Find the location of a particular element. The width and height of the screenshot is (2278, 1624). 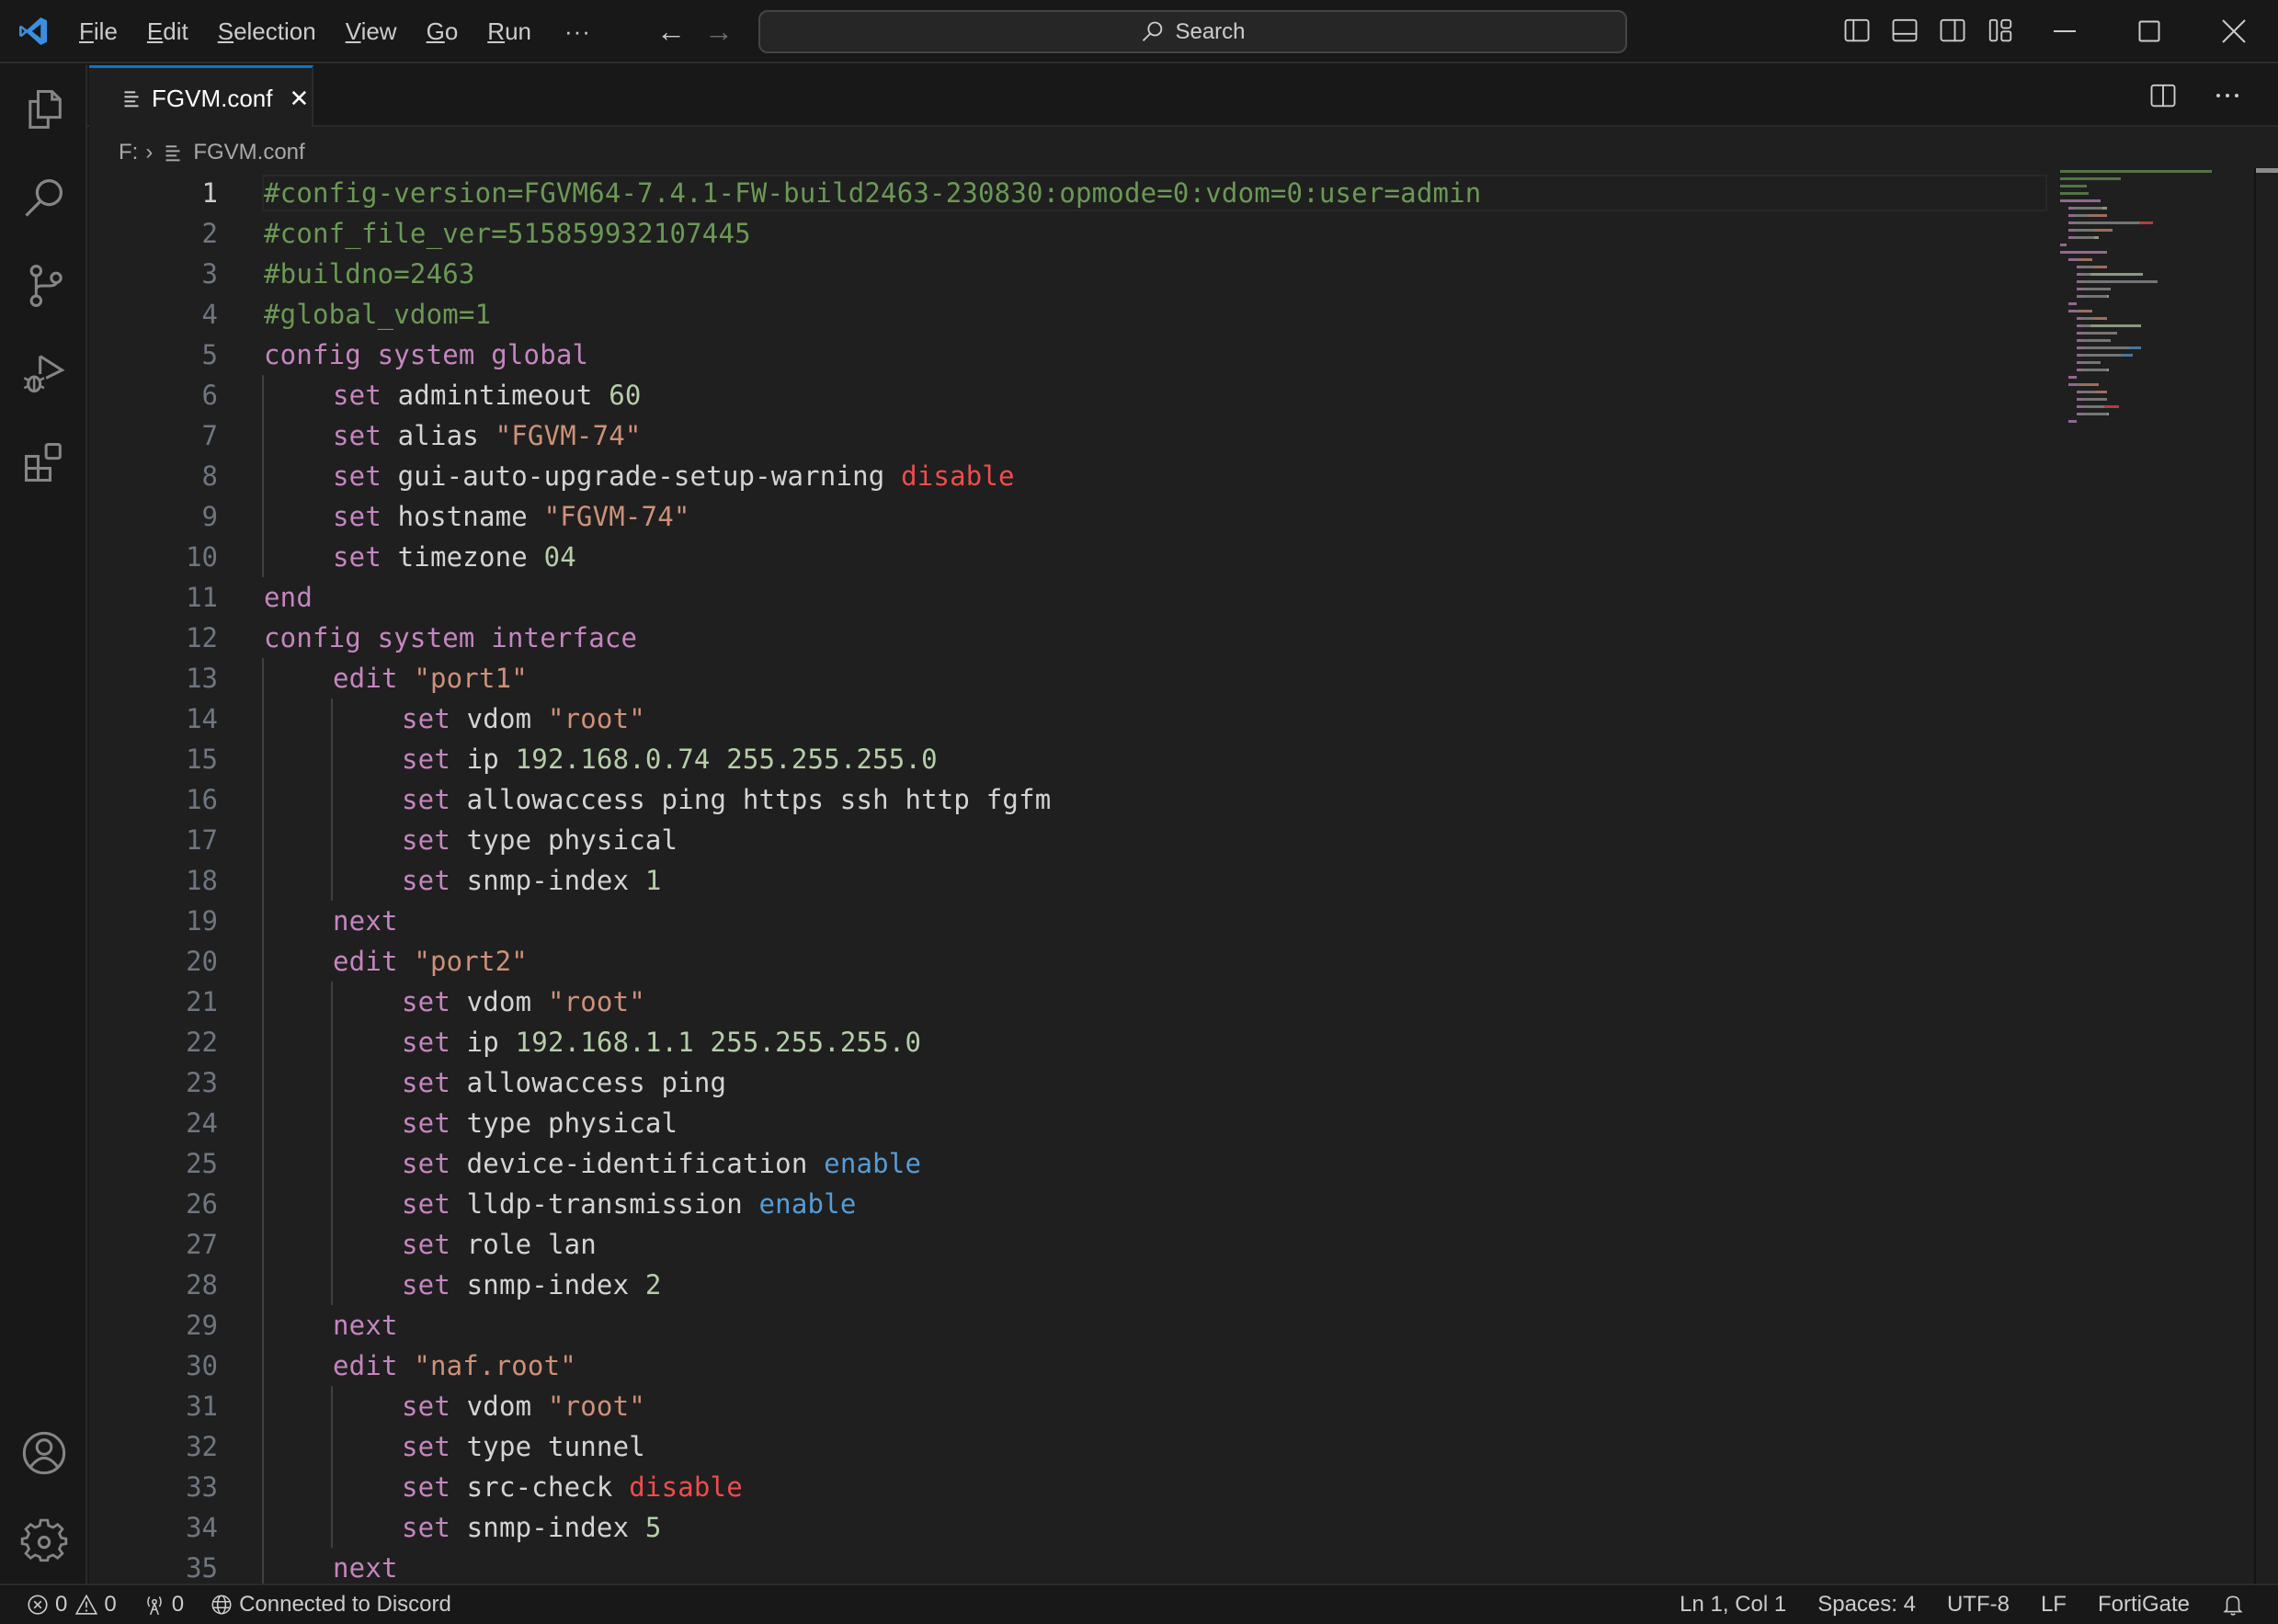

code-line: 7 set alias "FGVM-74" is located at coordinates (1068, 436).